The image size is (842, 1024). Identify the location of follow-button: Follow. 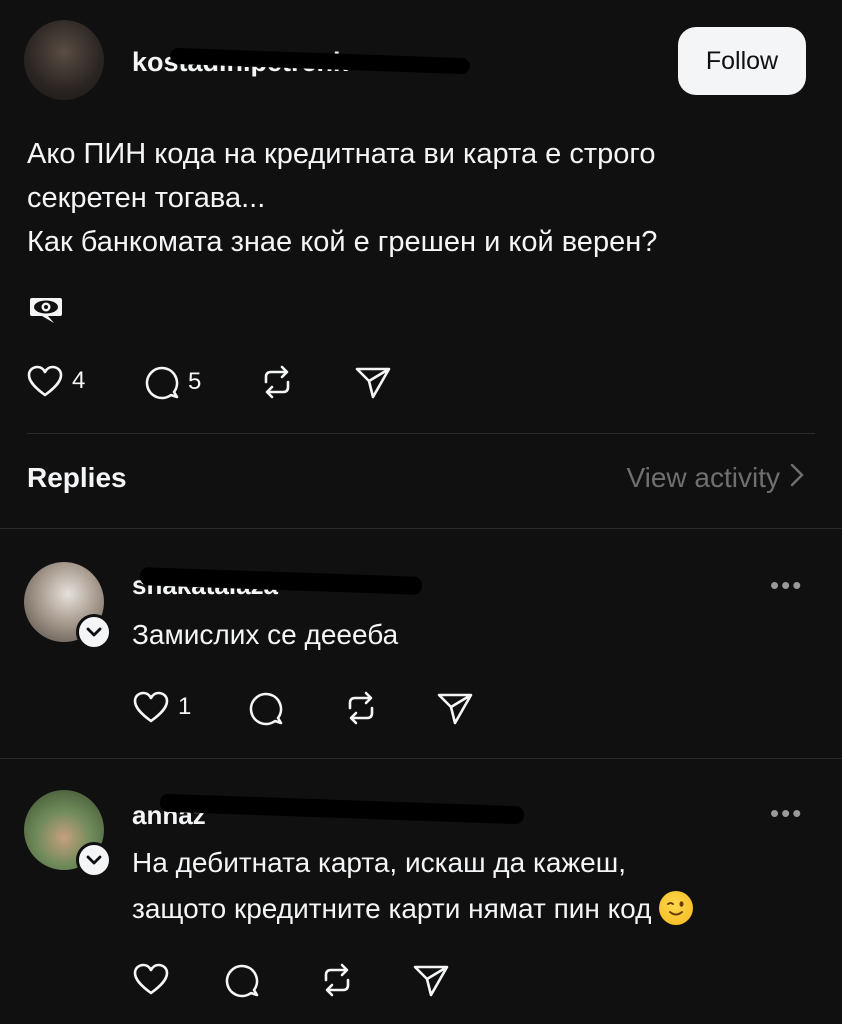
(742, 61).